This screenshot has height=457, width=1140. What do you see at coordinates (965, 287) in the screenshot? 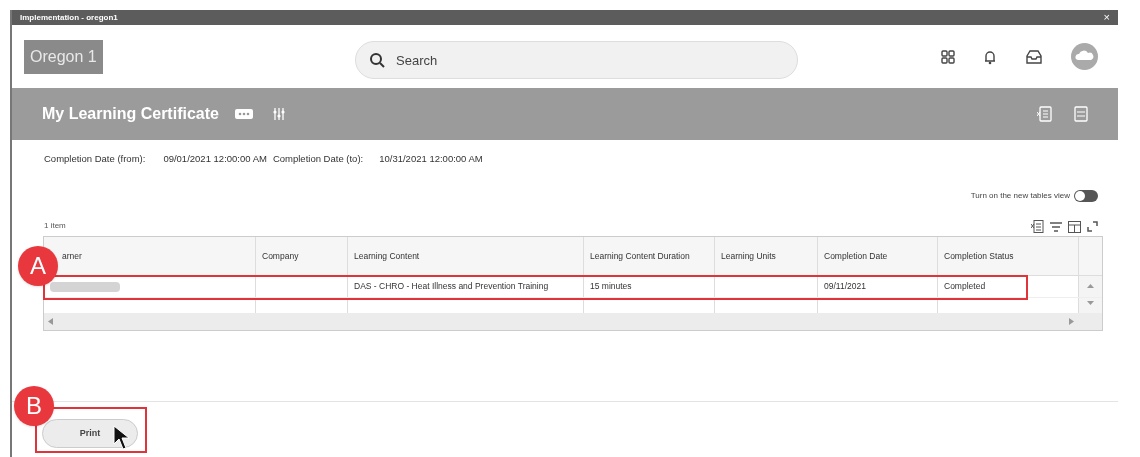
I see `table-cell: Completed` at bounding box center [965, 287].